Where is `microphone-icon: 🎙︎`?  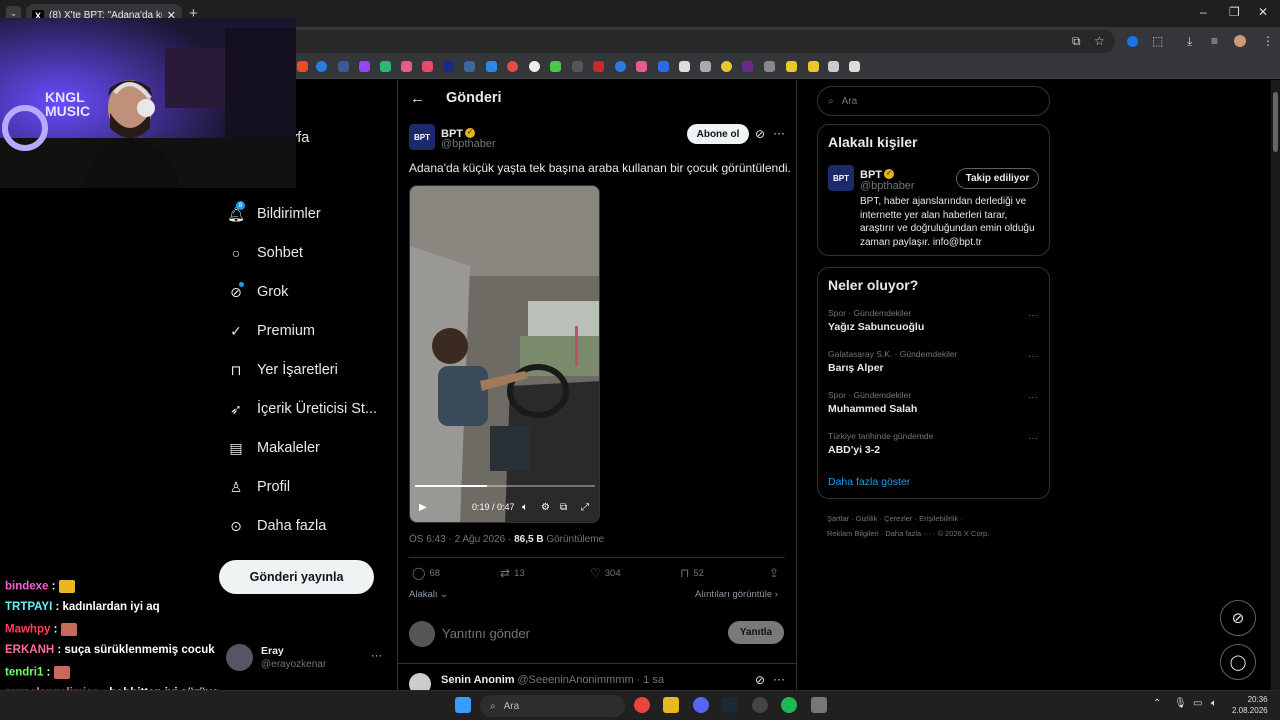
microphone-icon: 🎙︎ is located at coordinates (1180, 703).